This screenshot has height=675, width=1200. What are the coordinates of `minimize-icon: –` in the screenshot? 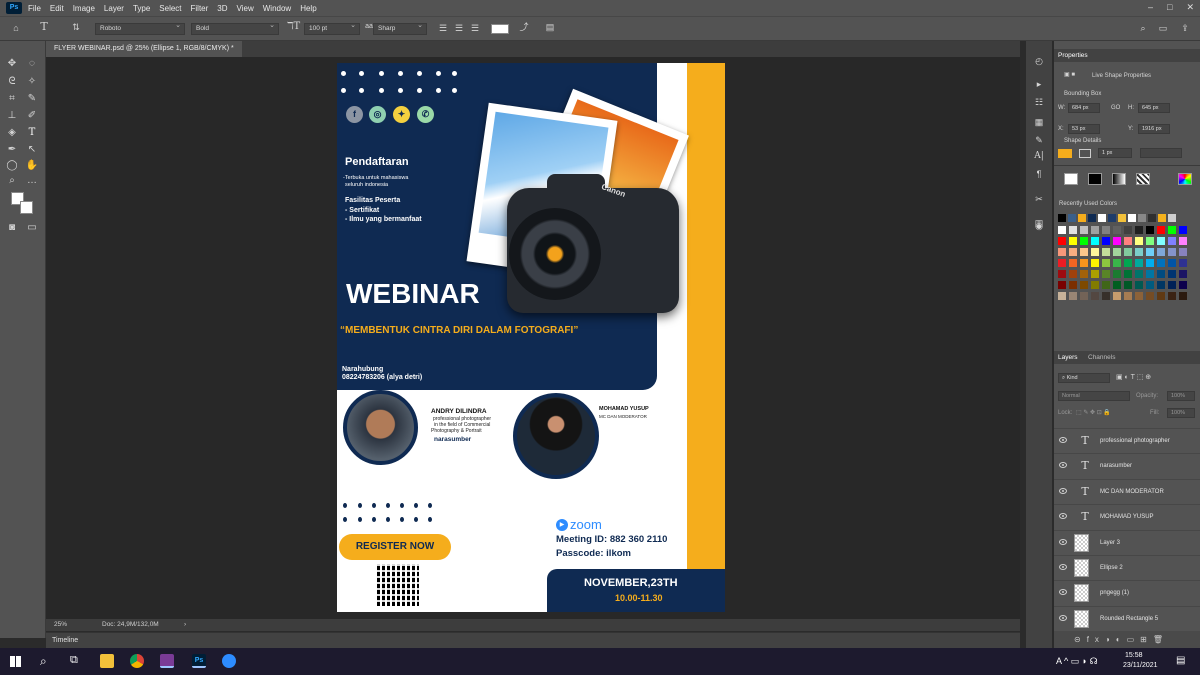 It's located at (1150, 7).